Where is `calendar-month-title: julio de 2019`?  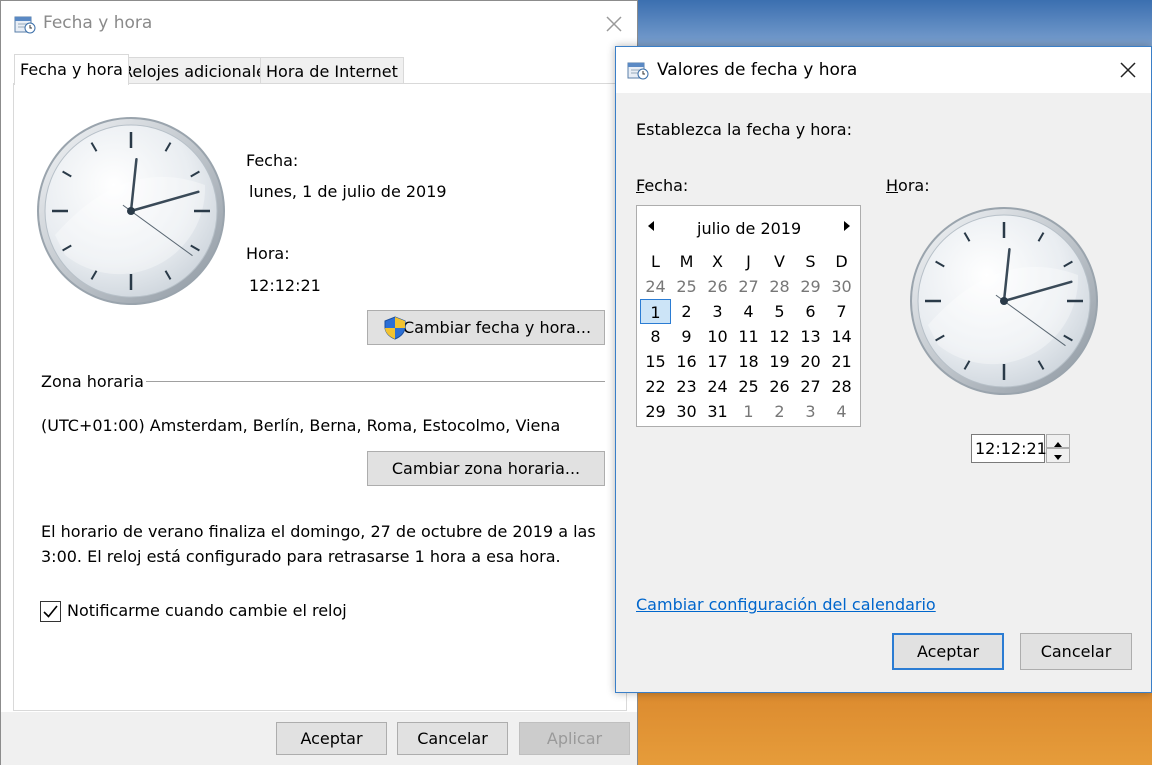
calendar-month-title: julio de 2019 is located at coordinates (749, 228).